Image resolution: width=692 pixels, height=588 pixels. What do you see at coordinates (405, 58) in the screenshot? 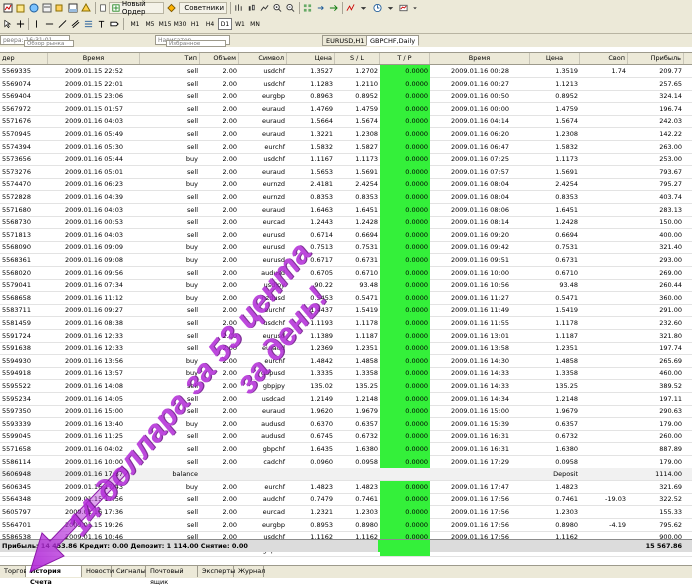
I see `column-header: T / P` at bounding box center [405, 58].